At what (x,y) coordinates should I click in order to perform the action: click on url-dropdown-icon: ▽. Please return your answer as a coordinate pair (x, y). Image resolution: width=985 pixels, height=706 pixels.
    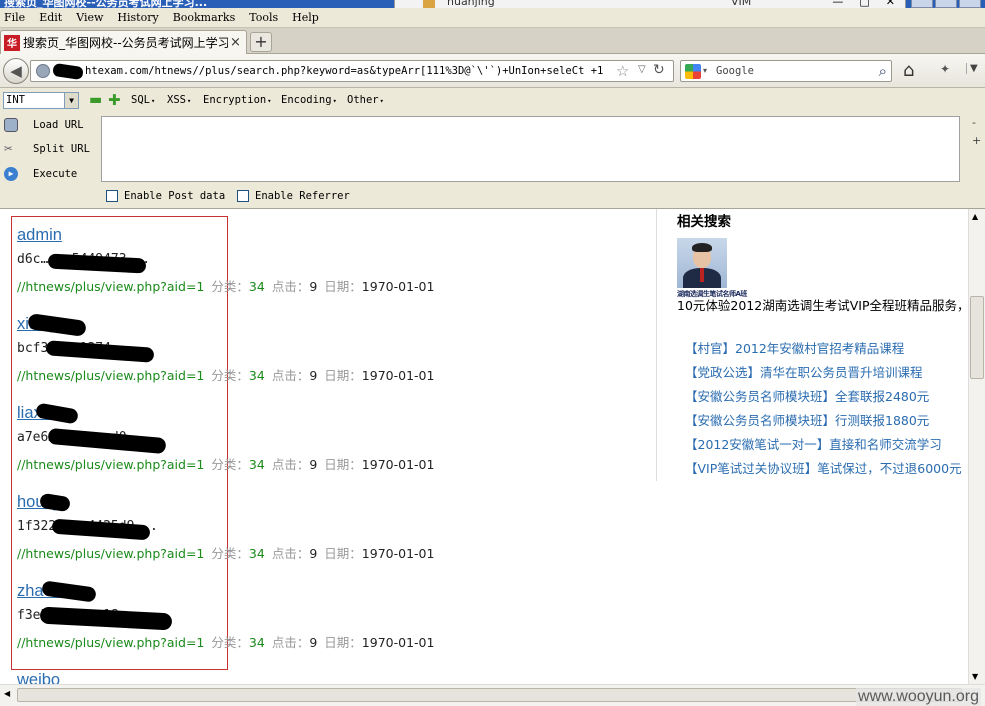
    Looking at the image, I should click on (642, 69).